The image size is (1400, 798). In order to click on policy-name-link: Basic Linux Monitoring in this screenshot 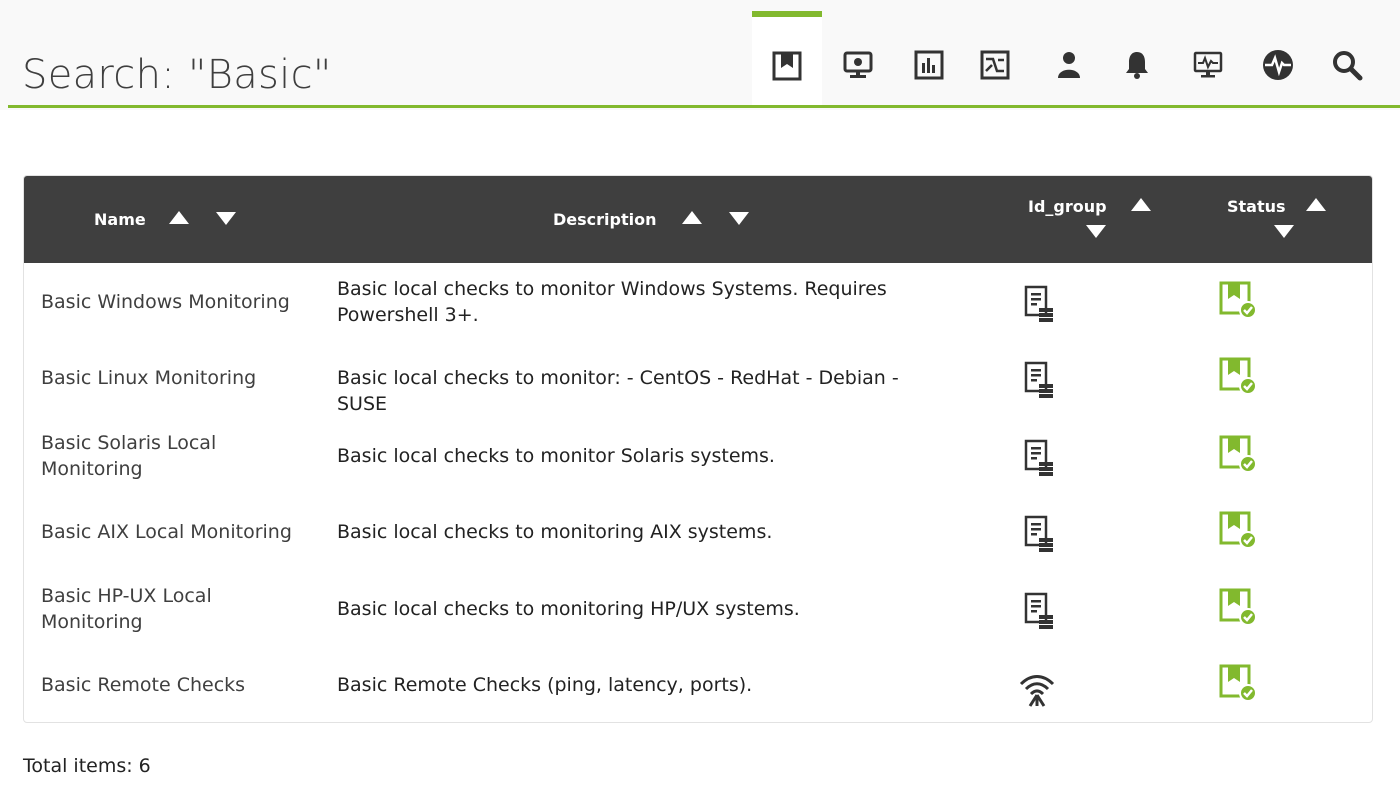, I will do `click(178, 378)`.